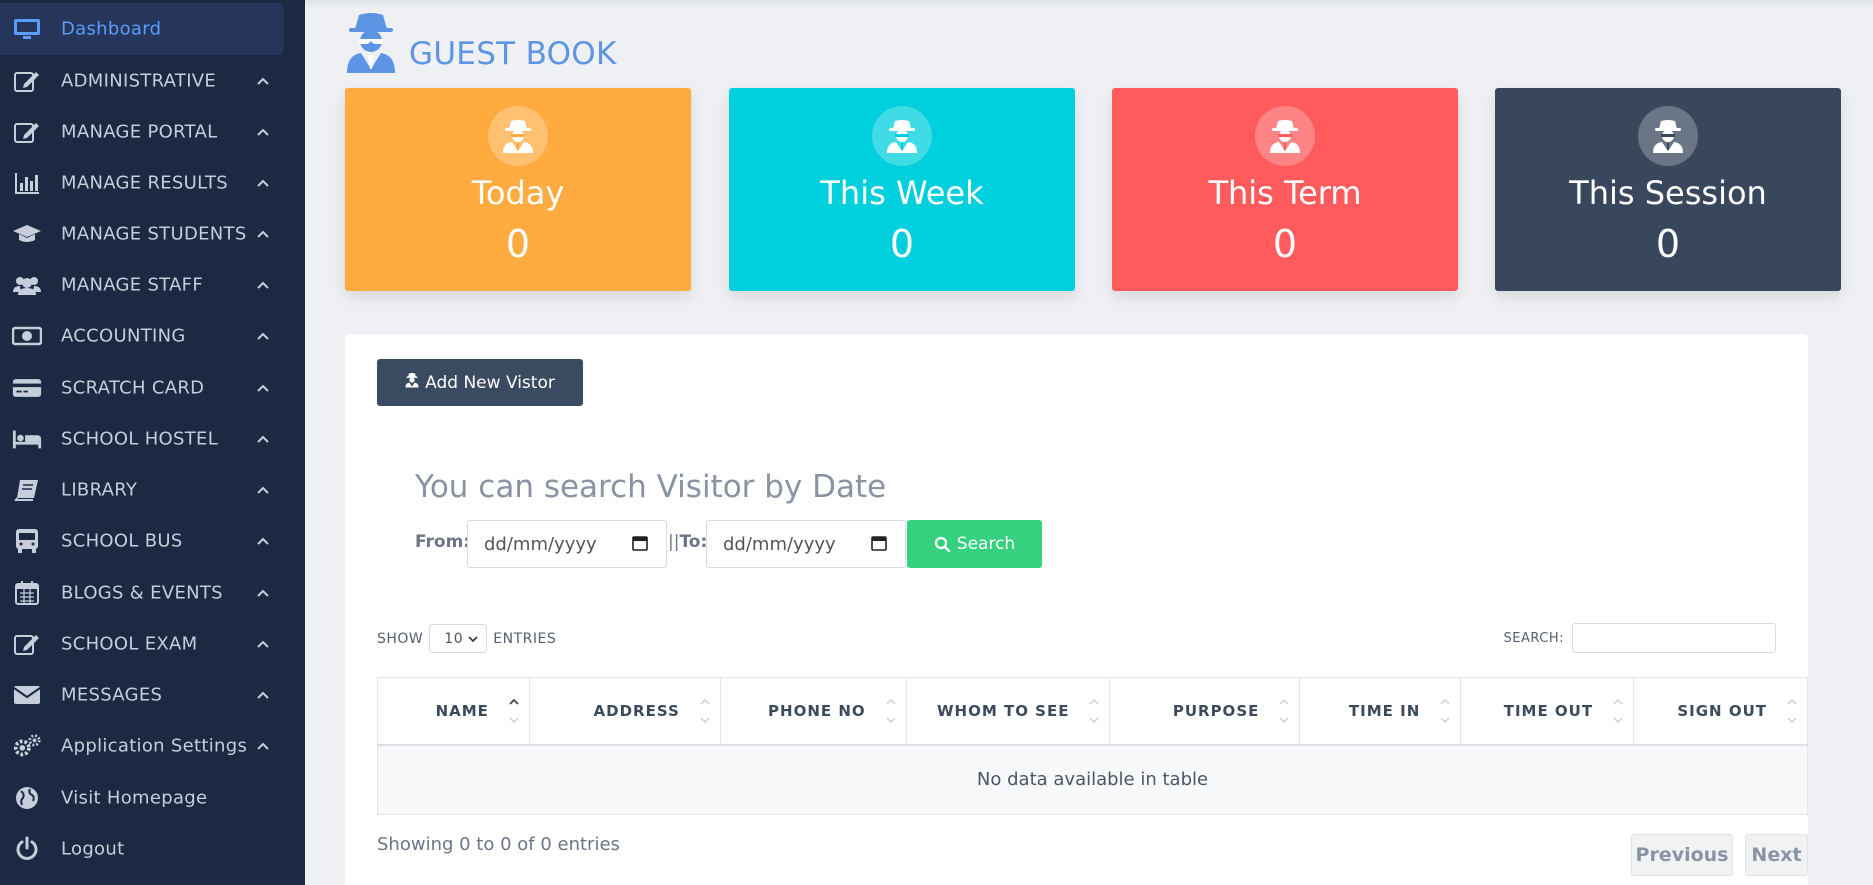 The height and width of the screenshot is (885, 1873). I want to click on page-title: GUEST BOOK, so click(513, 54).